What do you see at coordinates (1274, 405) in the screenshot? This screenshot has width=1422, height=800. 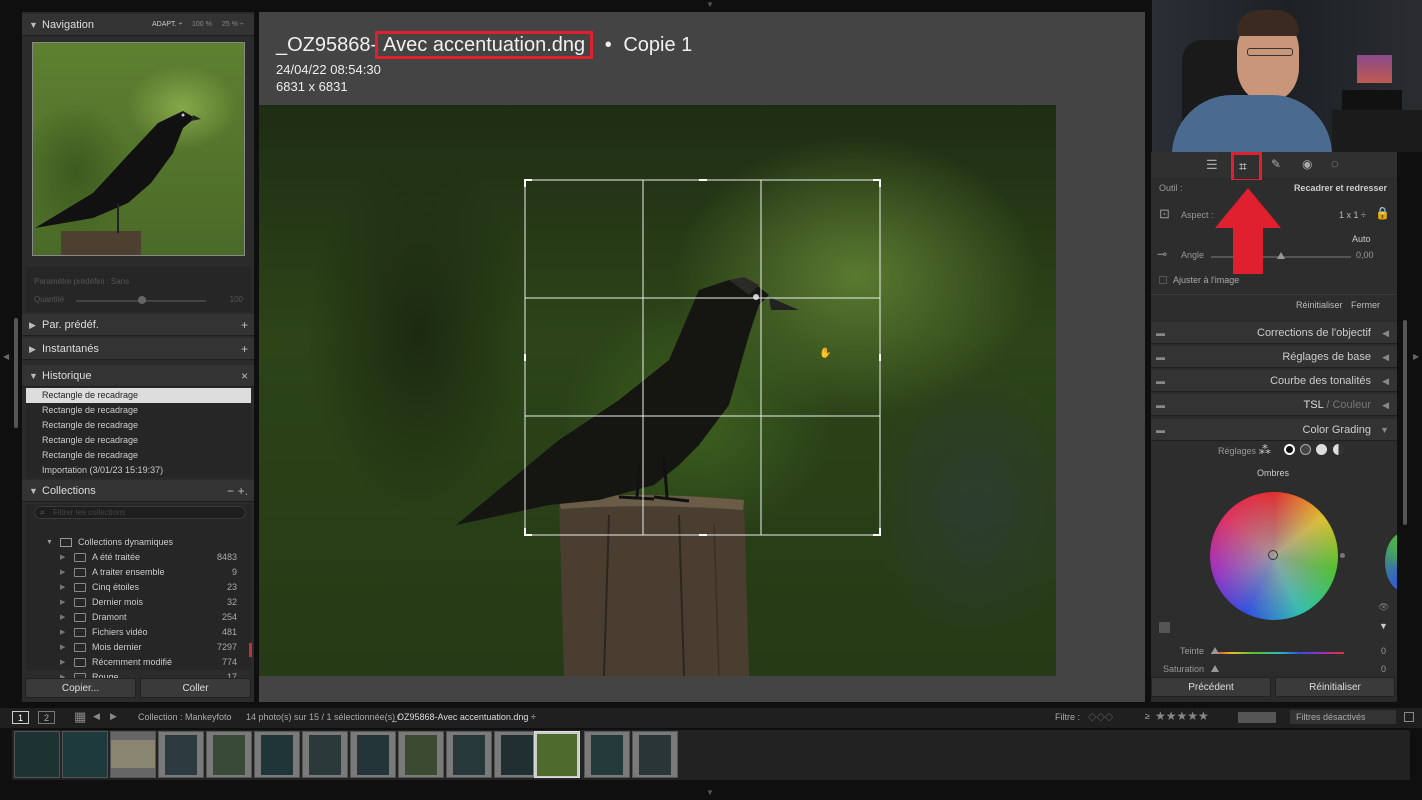 I see `hsl-header: ▬ TSL / Couleur ◀` at bounding box center [1274, 405].